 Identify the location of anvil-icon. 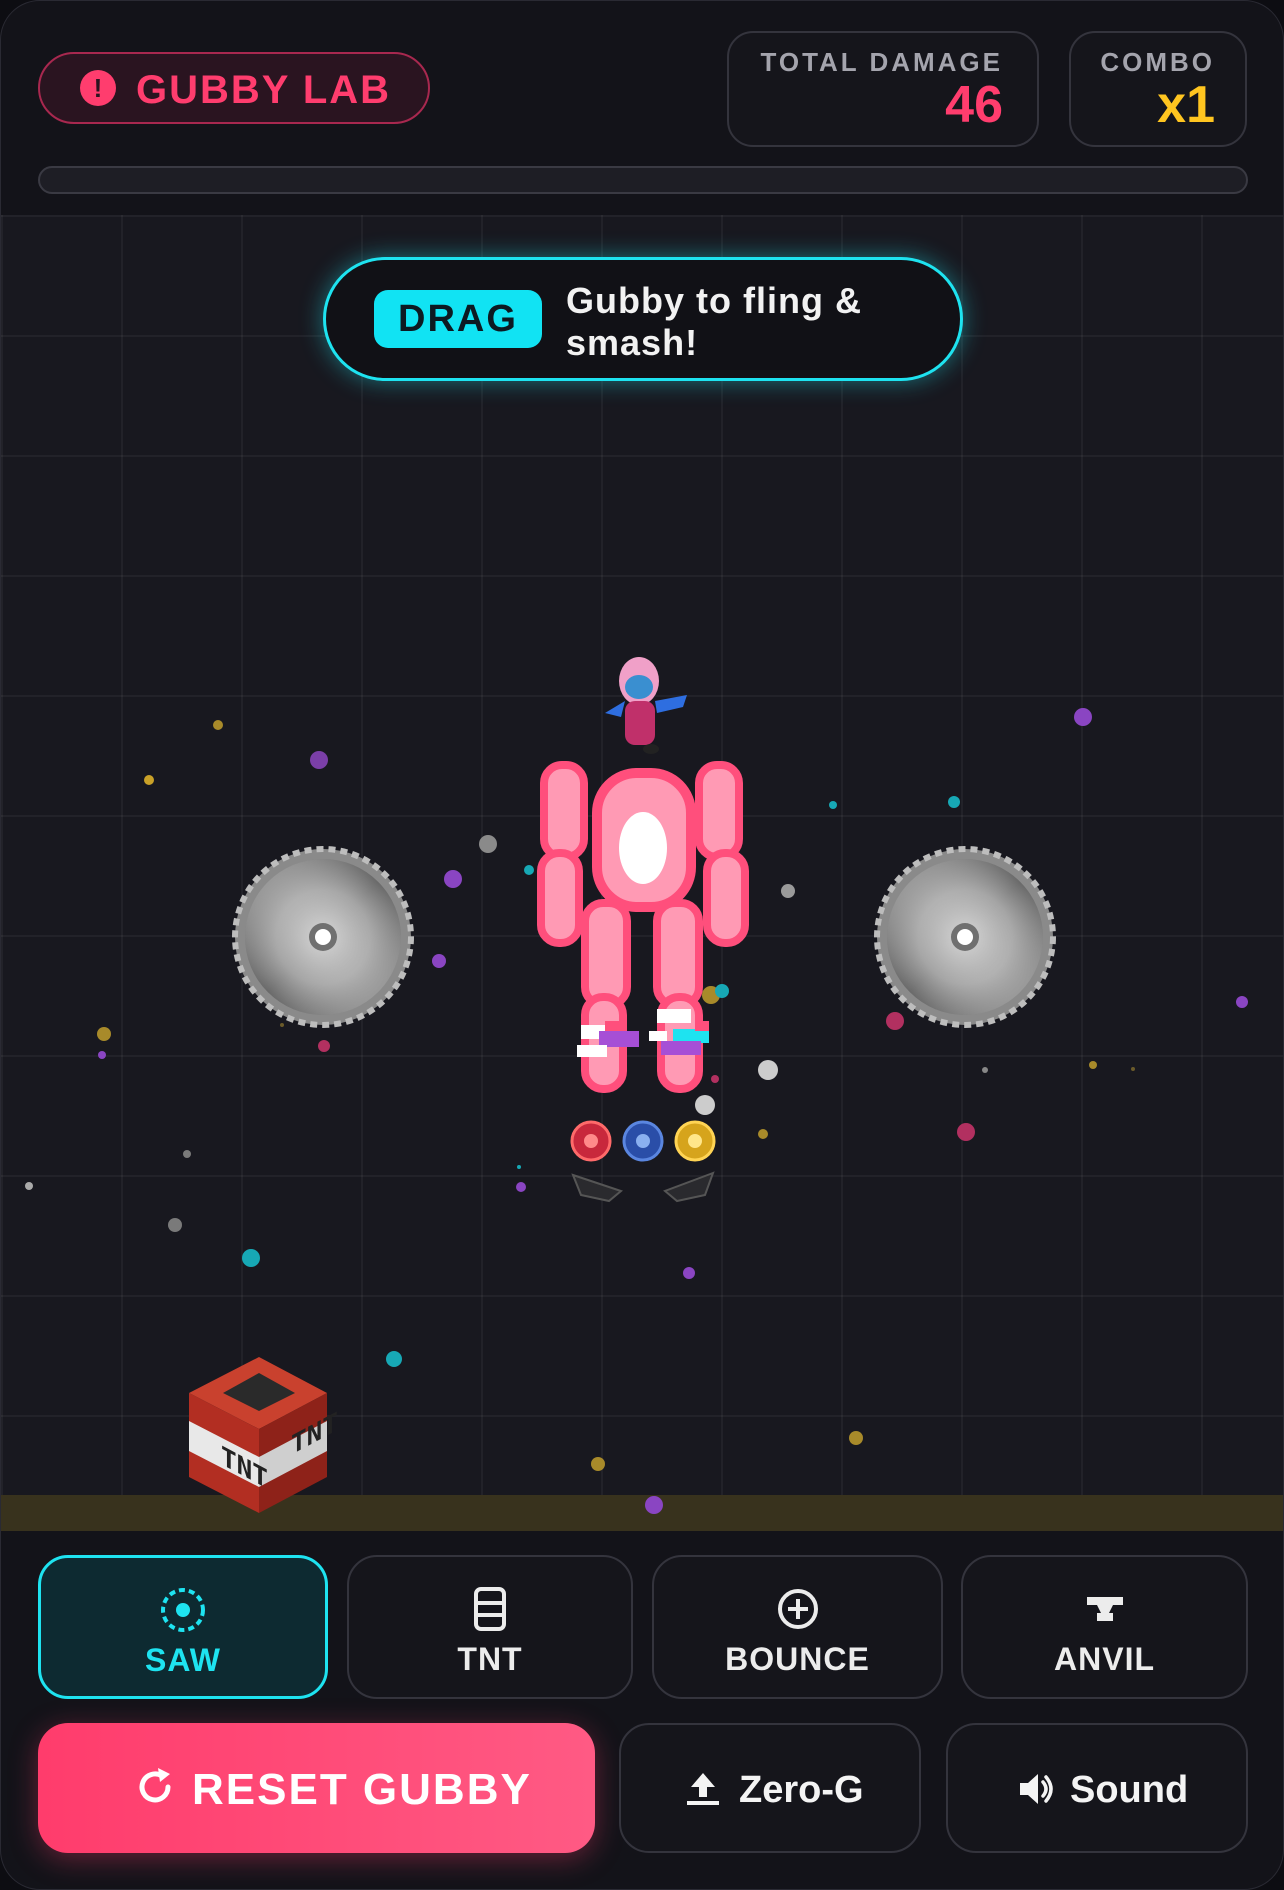
(1104, 1609).